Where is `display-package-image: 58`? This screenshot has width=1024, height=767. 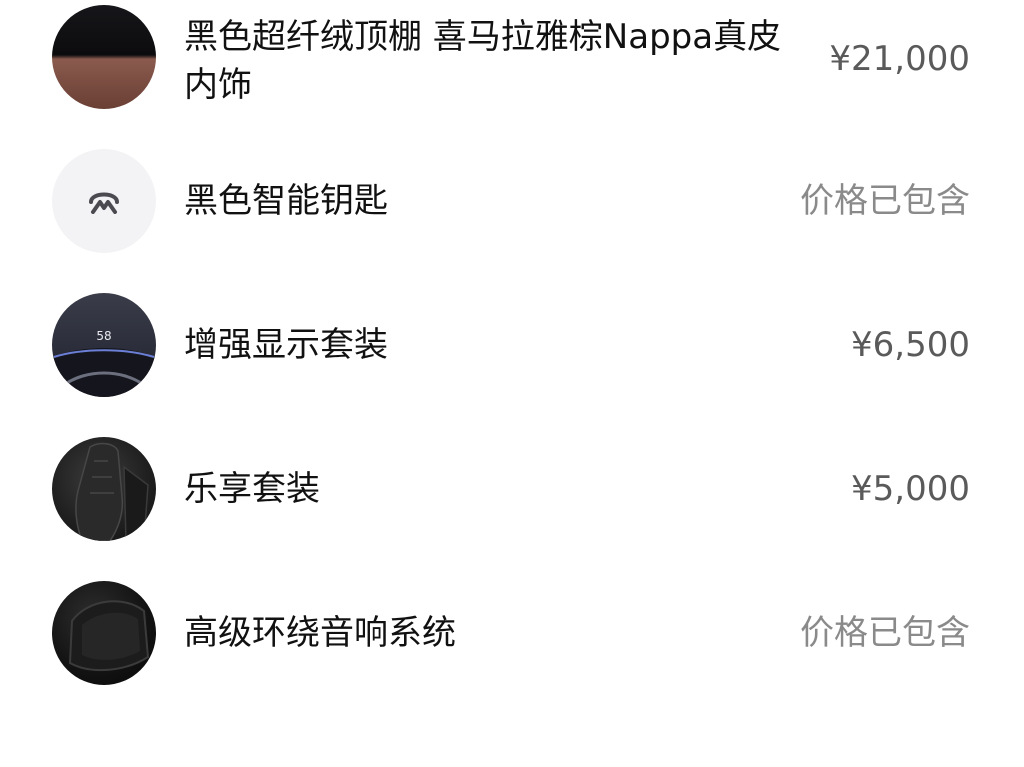
display-package-image: 58 is located at coordinates (104, 345).